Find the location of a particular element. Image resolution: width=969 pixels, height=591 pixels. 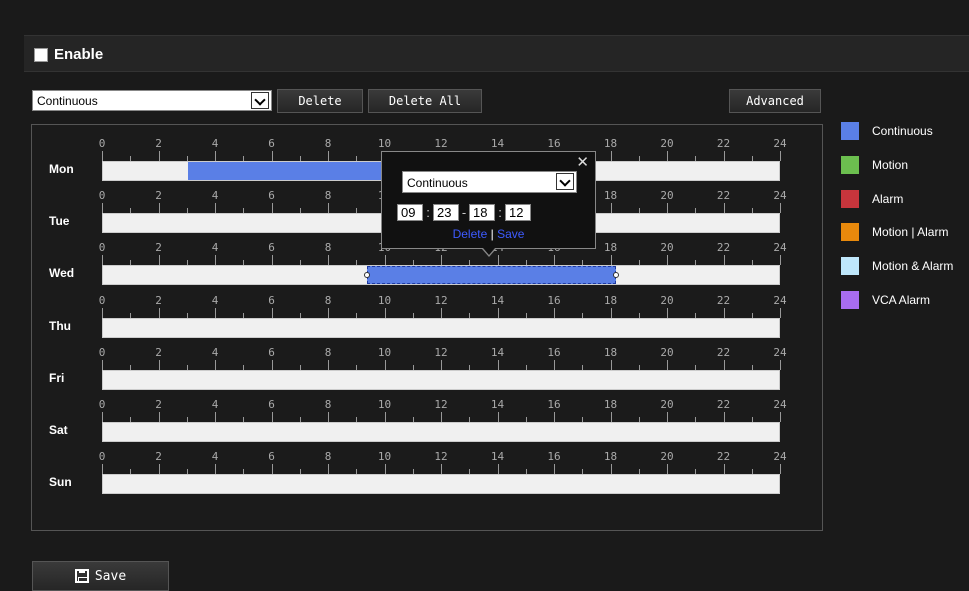

save-button: Save is located at coordinates (100, 576).